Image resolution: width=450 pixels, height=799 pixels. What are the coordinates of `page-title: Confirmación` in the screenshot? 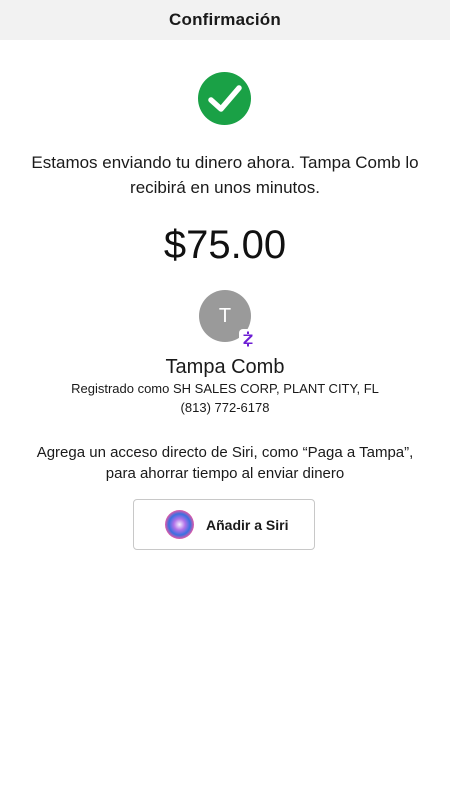 It's located at (225, 19).